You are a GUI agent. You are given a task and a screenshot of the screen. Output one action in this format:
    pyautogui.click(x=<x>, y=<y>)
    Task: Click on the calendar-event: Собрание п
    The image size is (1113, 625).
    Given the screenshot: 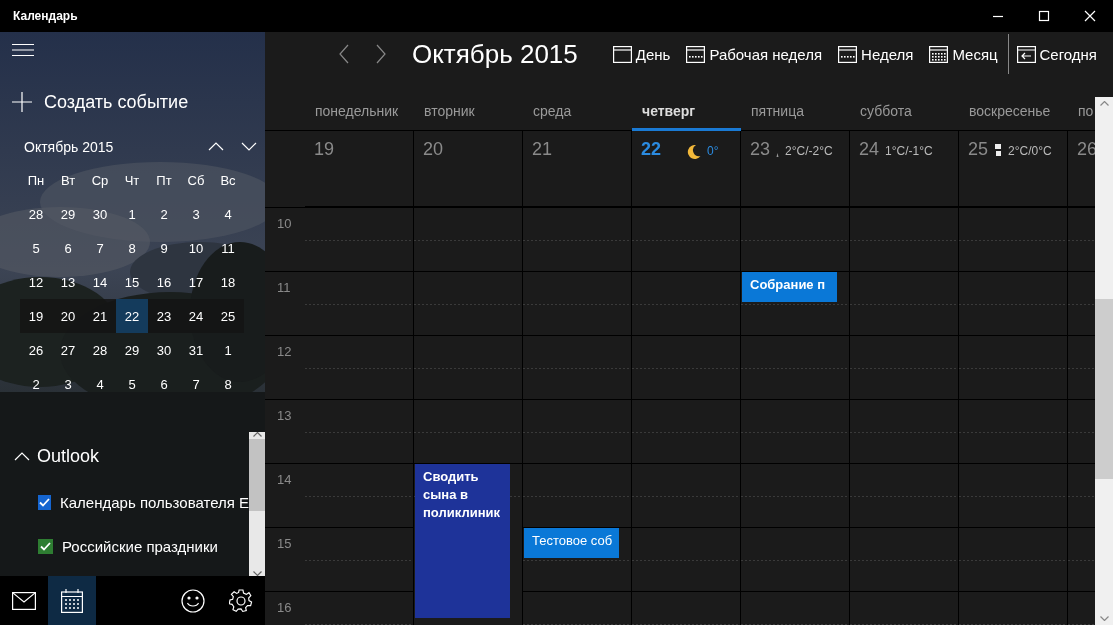 What is the action you would take?
    pyautogui.click(x=789, y=287)
    